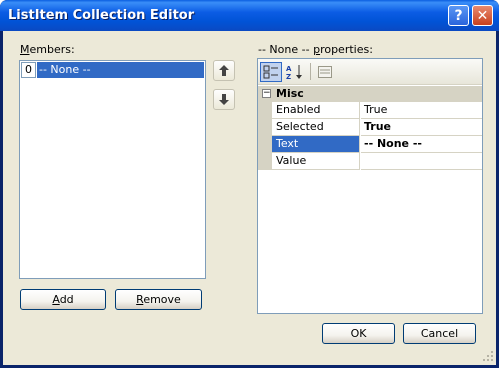 This screenshot has height=368, width=499. I want to click on property-name: Value, so click(316, 161).